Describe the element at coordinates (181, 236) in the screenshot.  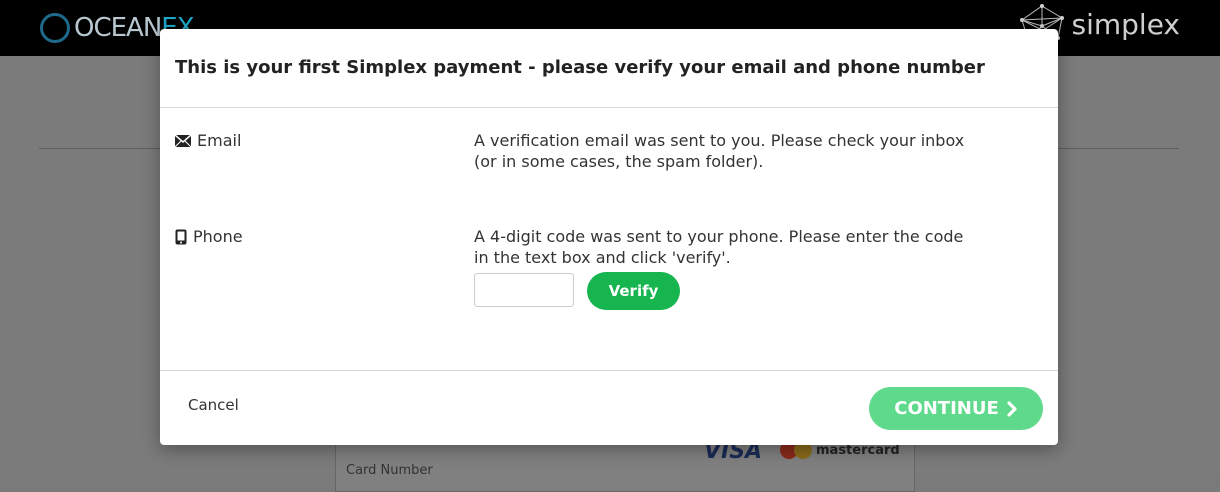
I see `mobile-phone-icon` at that location.